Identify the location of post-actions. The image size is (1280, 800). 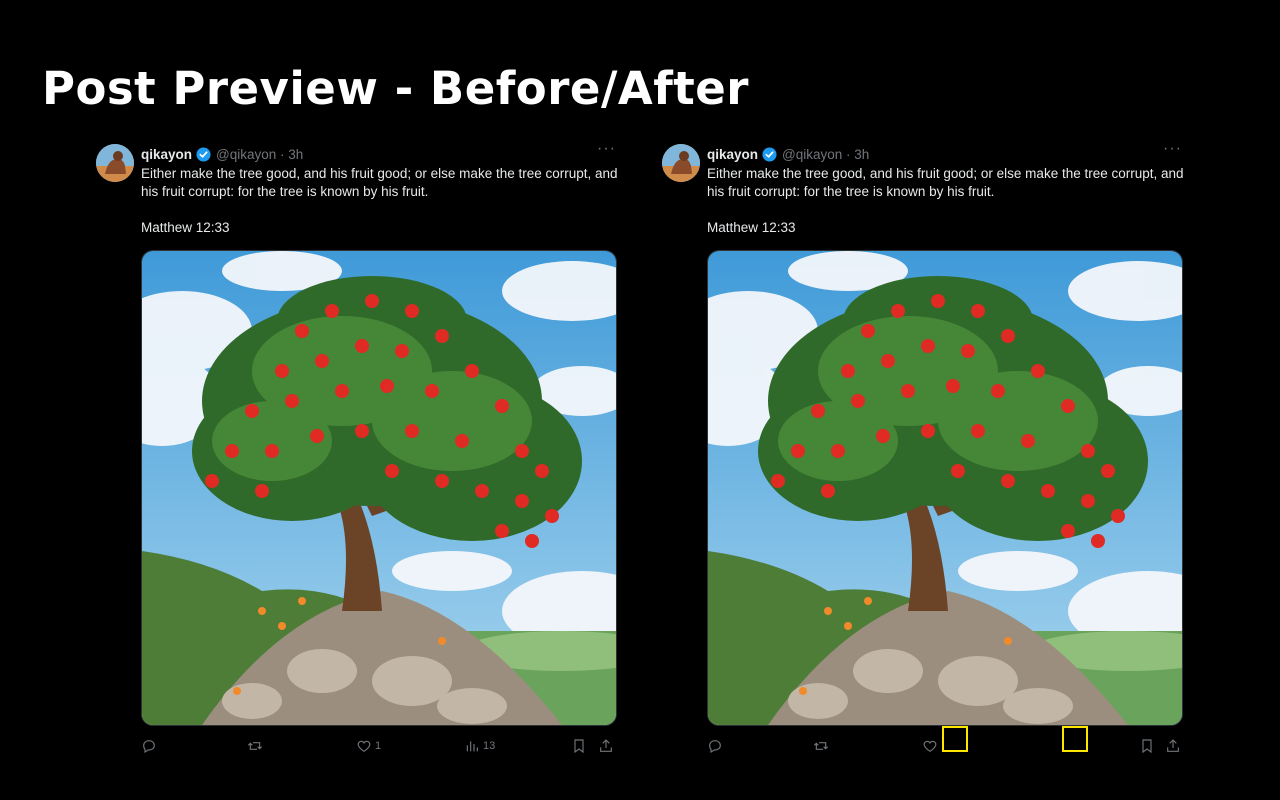
(944, 741).